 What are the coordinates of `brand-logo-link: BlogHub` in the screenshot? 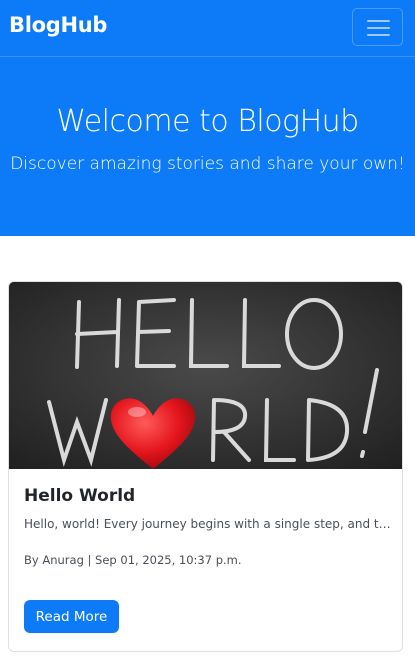 It's located at (58, 25).